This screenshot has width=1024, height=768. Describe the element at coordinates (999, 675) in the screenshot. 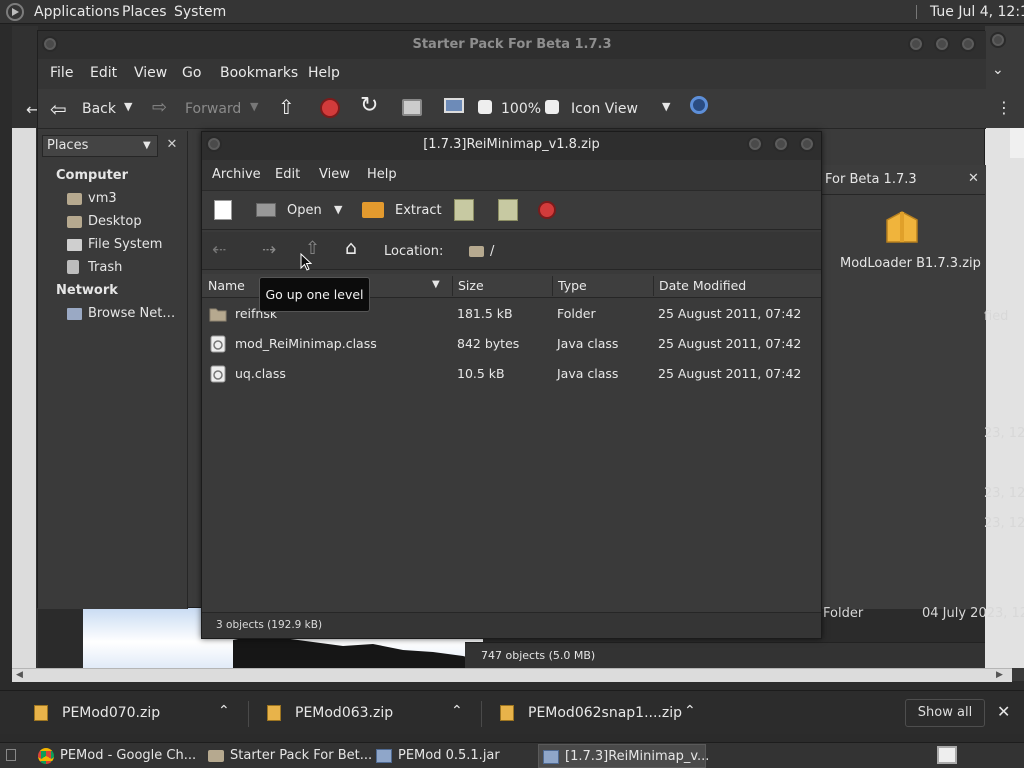

I see `scroll-right-icon: ▶` at that location.